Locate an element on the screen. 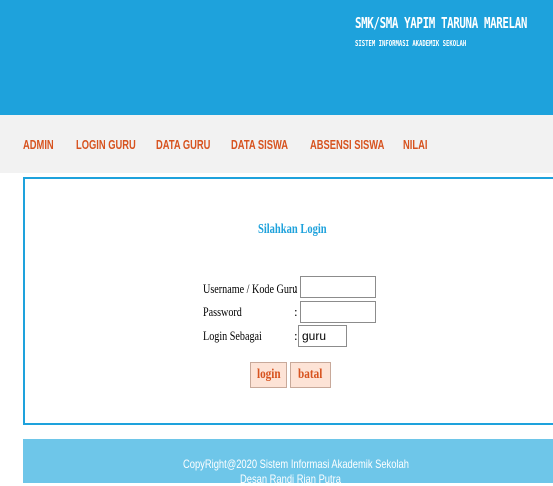 This screenshot has height=486, width=553. role-input is located at coordinates (322, 336).